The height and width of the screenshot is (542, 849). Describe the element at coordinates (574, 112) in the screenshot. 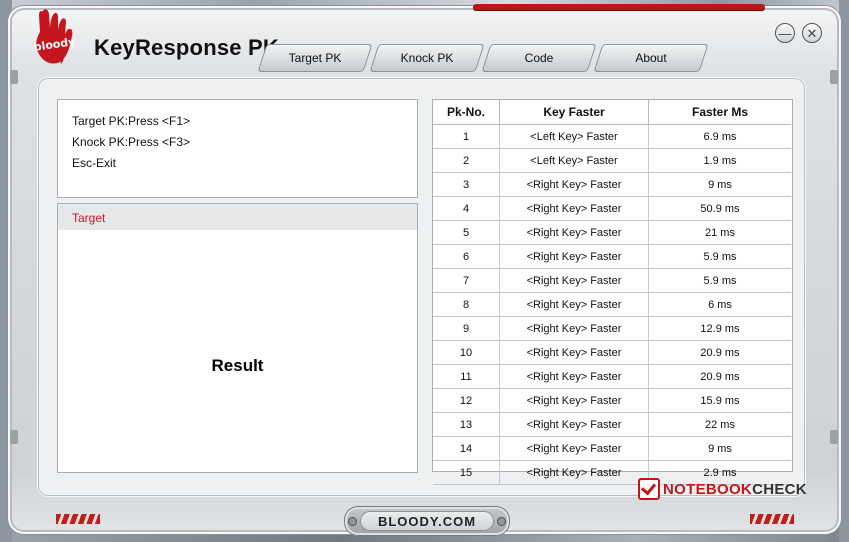

I see `column-header-key-faster: Key Faster` at that location.